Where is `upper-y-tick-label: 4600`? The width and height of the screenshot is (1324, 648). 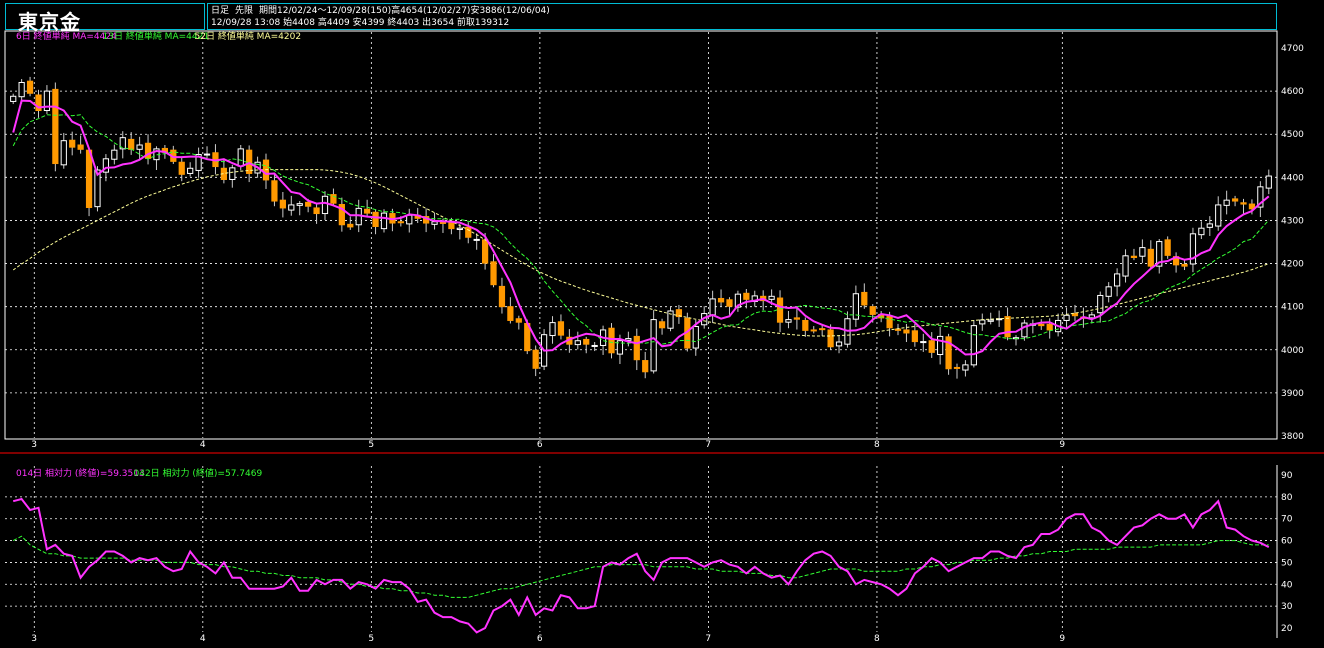 upper-y-tick-label: 4600 is located at coordinates (1292, 92).